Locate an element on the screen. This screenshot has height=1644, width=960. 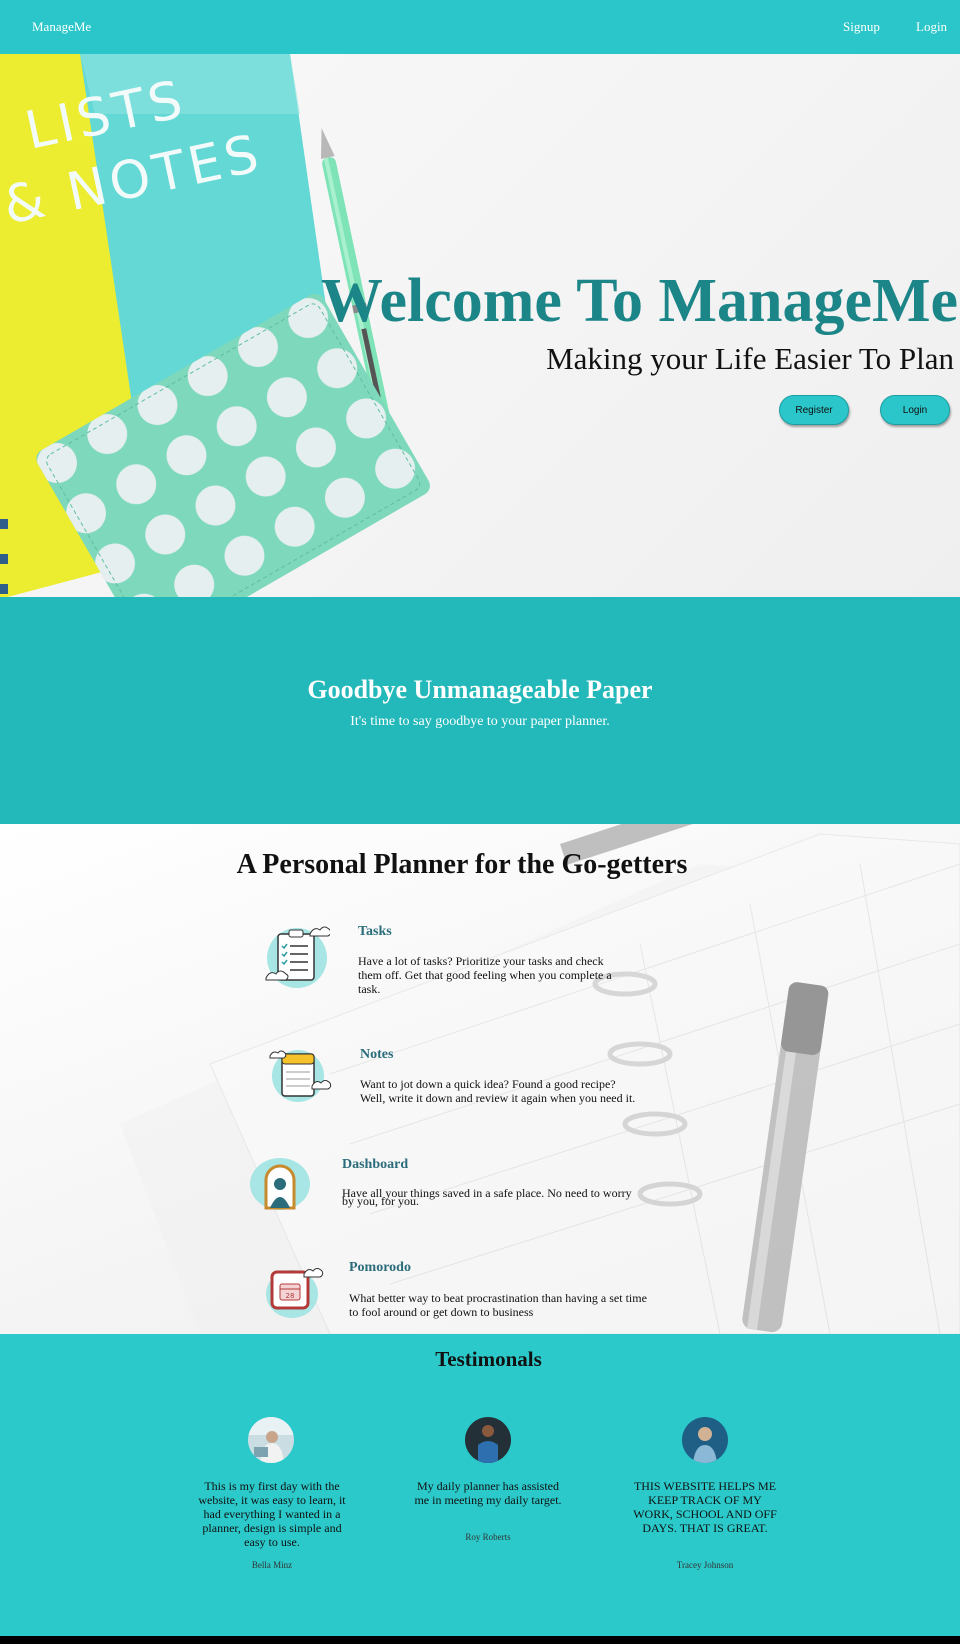
avatar-tracey is located at coordinates (705, 1440).